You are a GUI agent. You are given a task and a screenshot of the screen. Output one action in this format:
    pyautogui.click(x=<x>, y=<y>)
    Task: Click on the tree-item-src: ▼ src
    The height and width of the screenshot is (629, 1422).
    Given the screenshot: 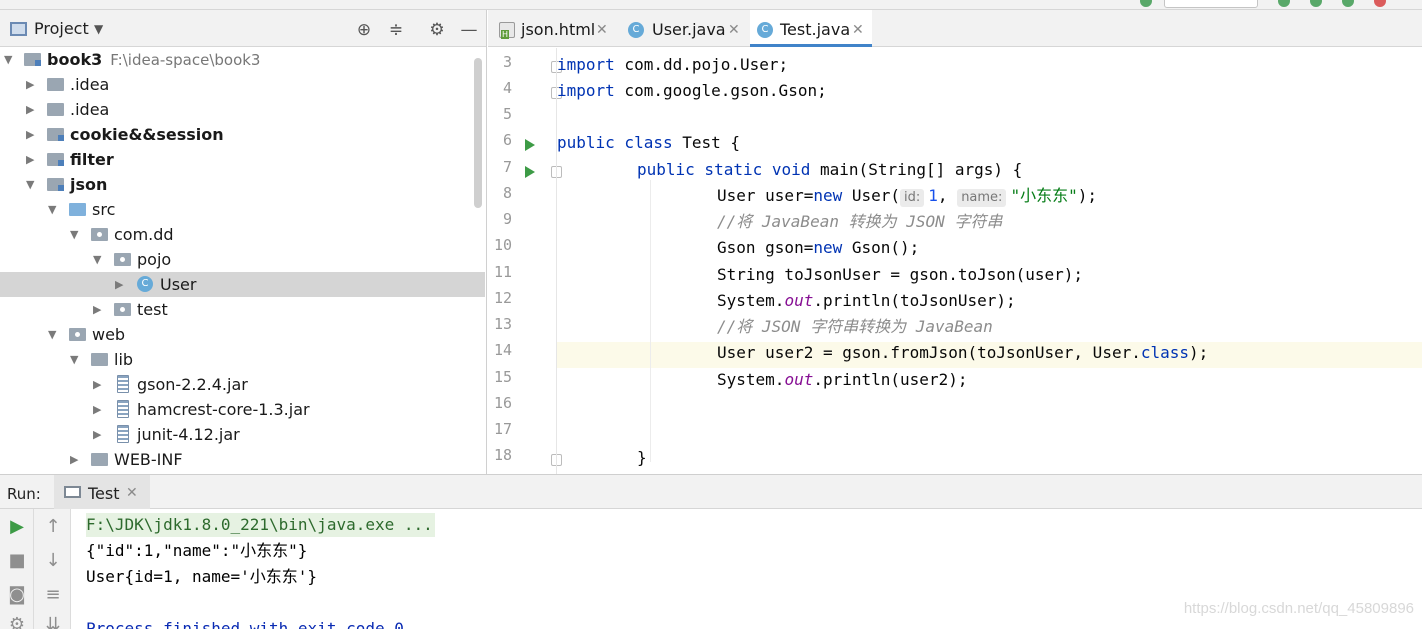 What is the action you would take?
    pyautogui.click(x=242, y=209)
    